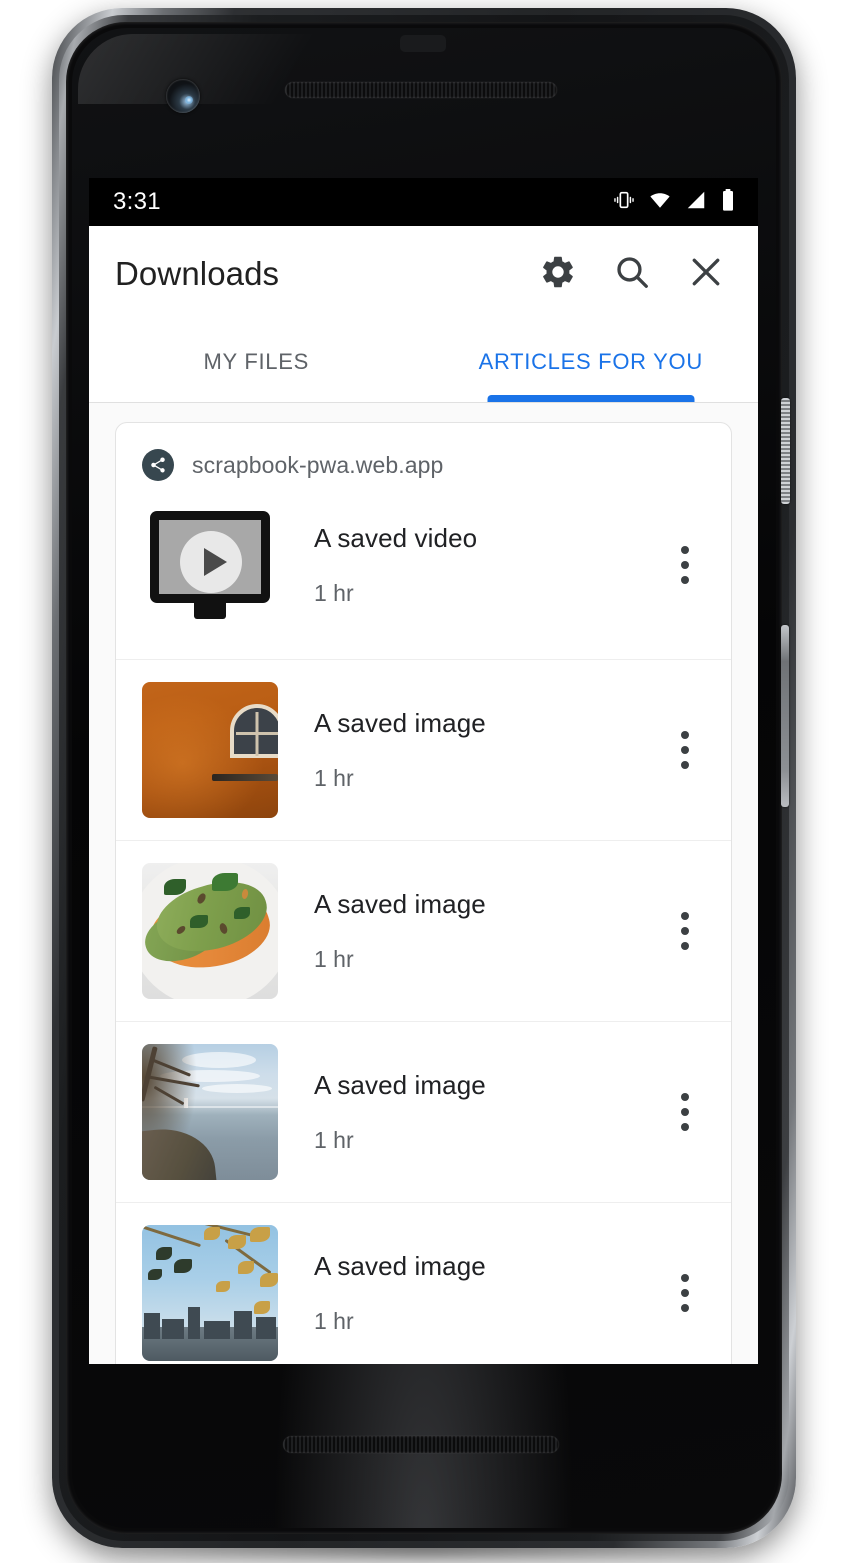  I want to click on gear-icon, so click(558, 274).